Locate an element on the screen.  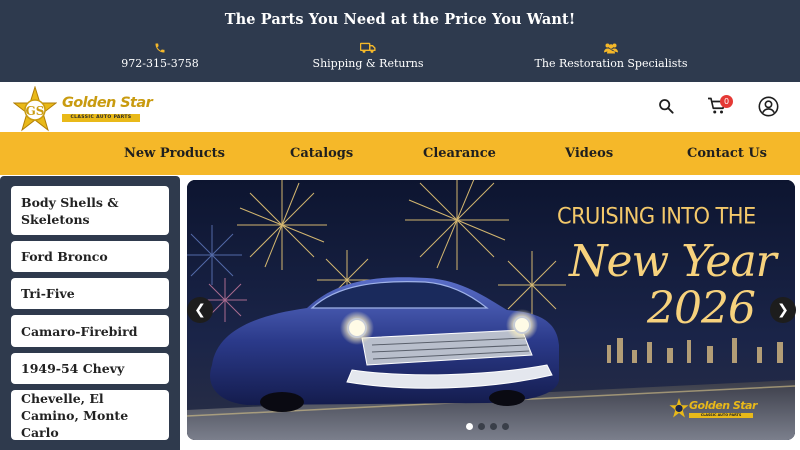
slideshow-dots is located at coordinates (487, 427).